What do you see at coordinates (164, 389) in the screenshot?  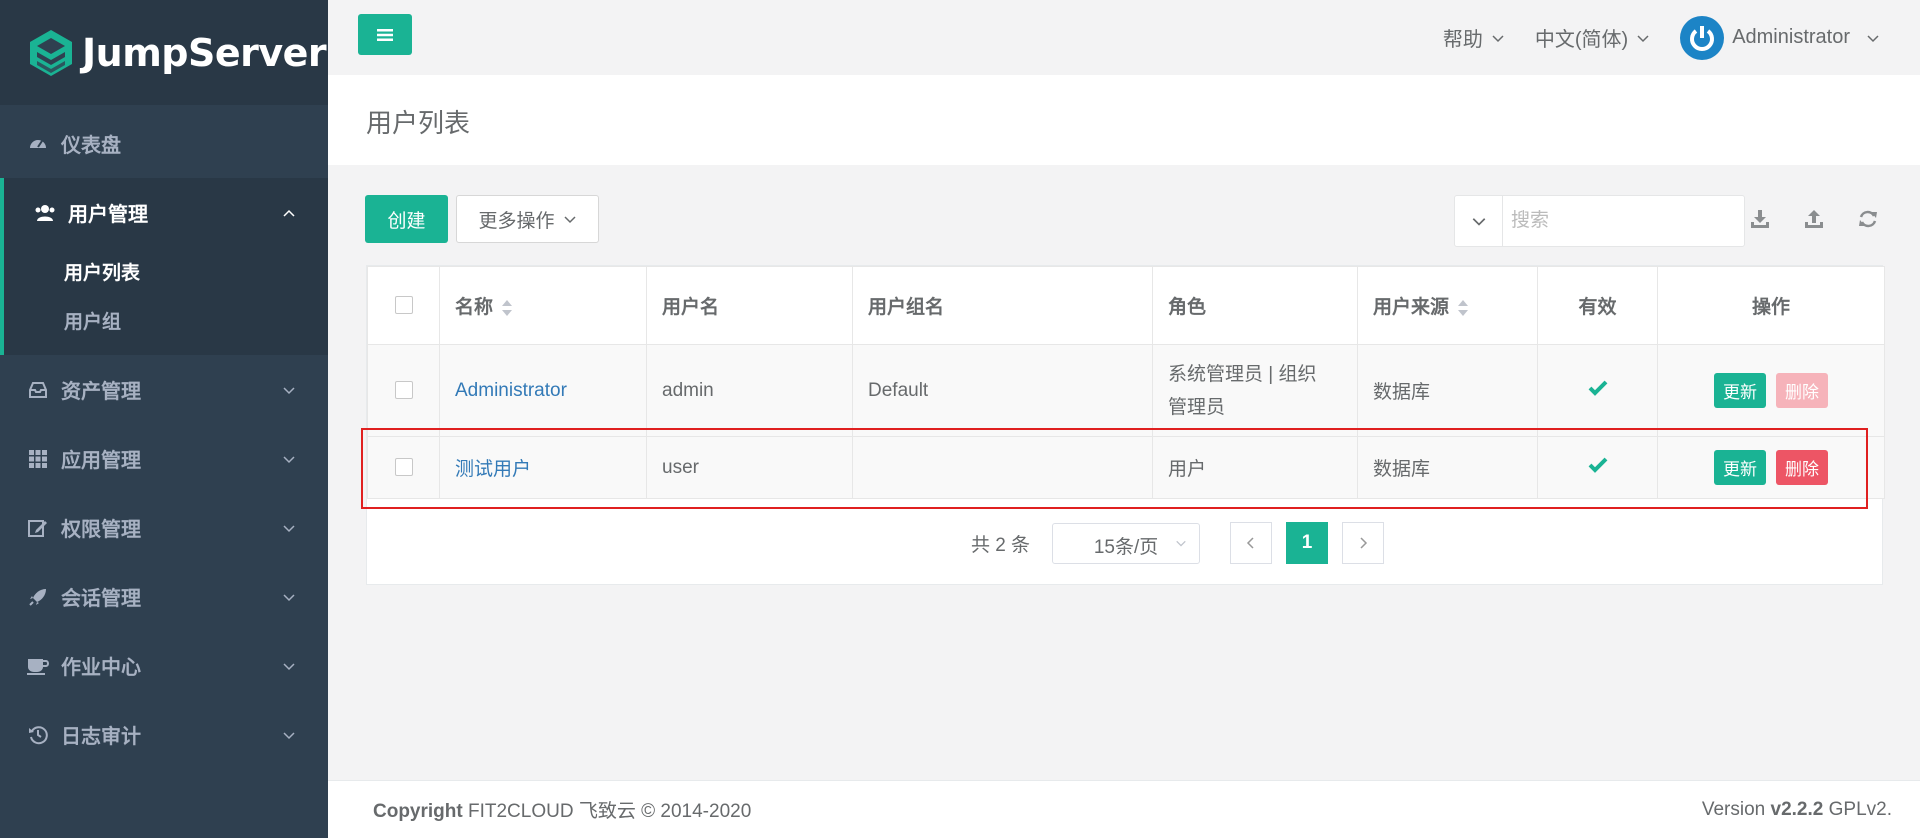 I see `sidebar-item-assets: 资产管理` at bounding box center [164, 389].